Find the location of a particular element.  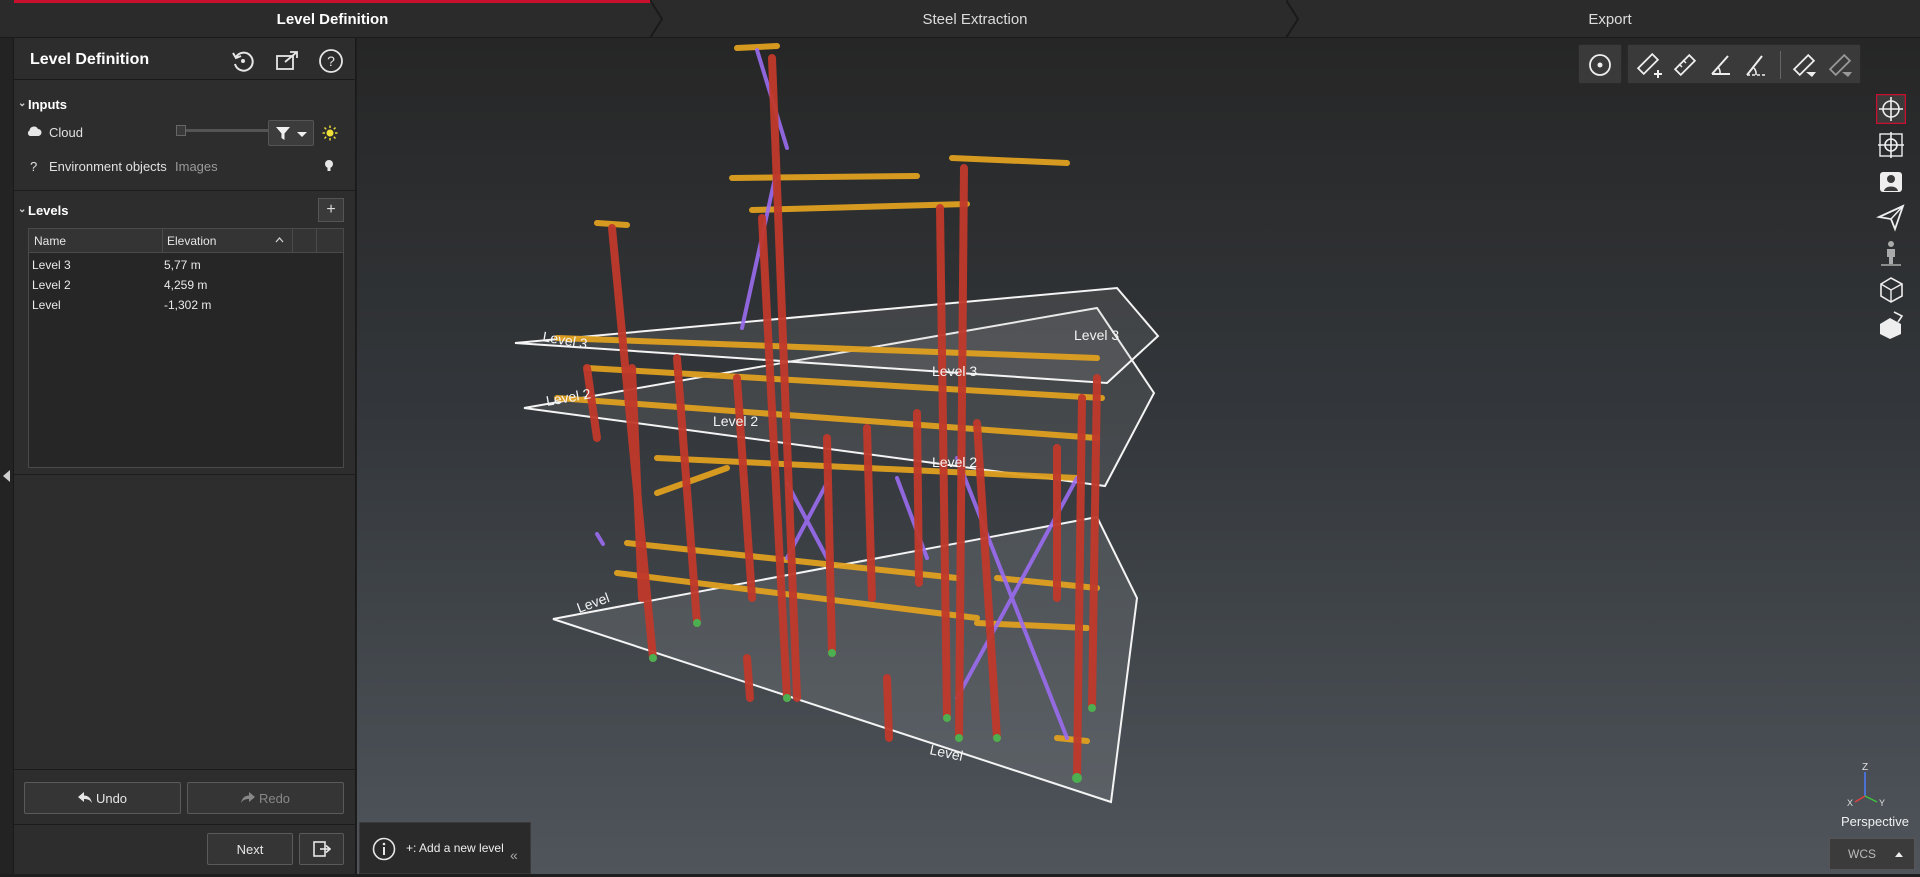

fly-icon is located at coordinates (1891, 217).